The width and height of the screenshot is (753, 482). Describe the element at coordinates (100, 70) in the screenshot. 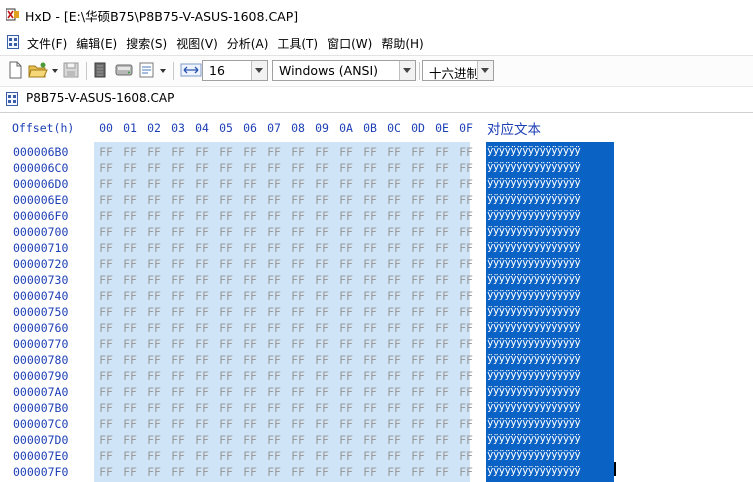

I see `ram-icon` at that location.